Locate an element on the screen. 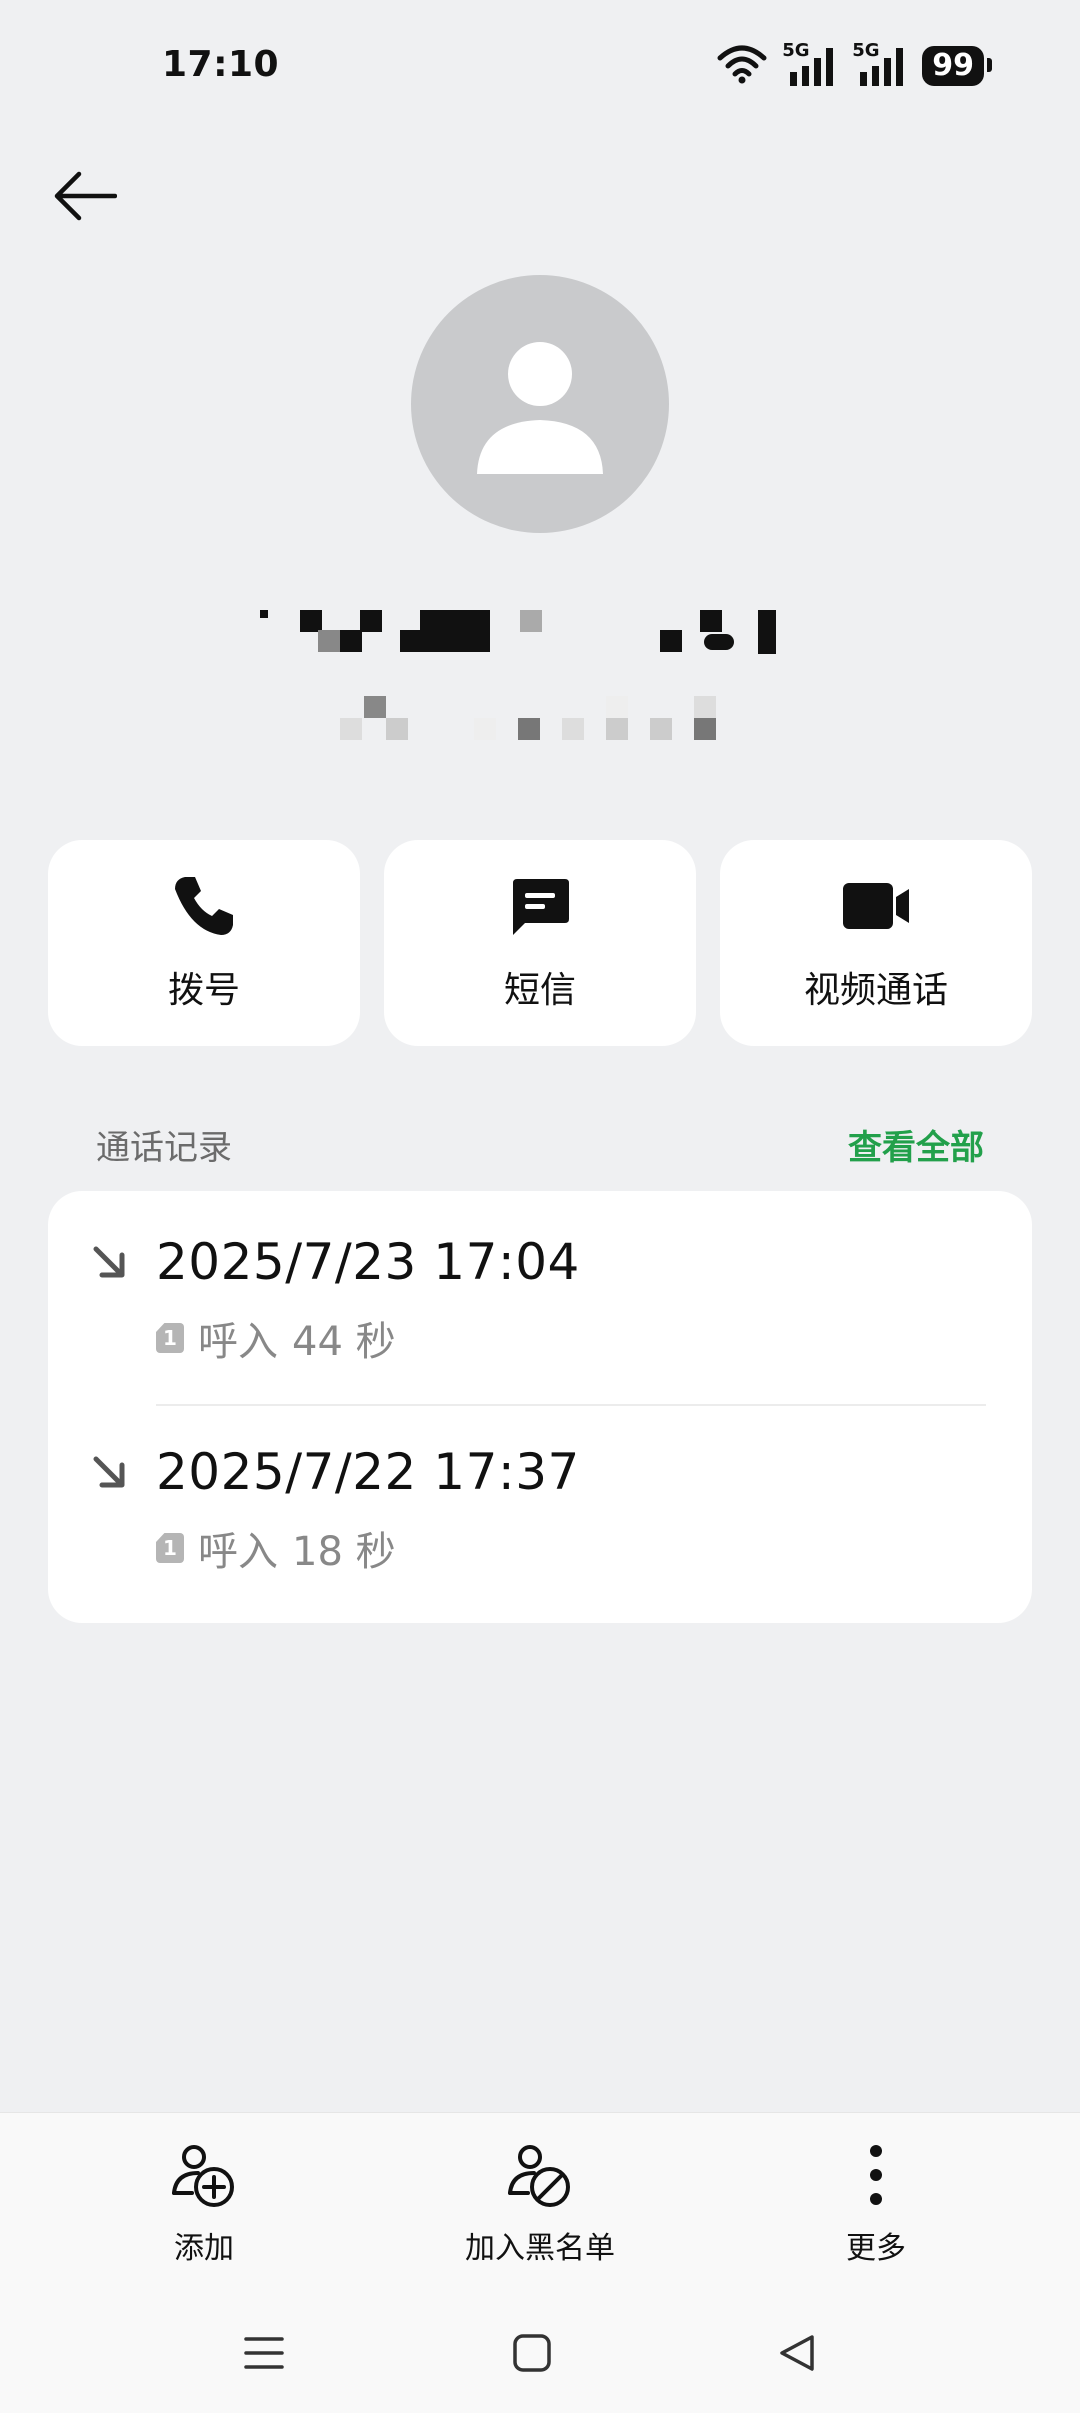 The height and width of the screenshot is (2413, 1080). call-detail: 1 呼入 44 秒 is located at coordinates (276, 1338).